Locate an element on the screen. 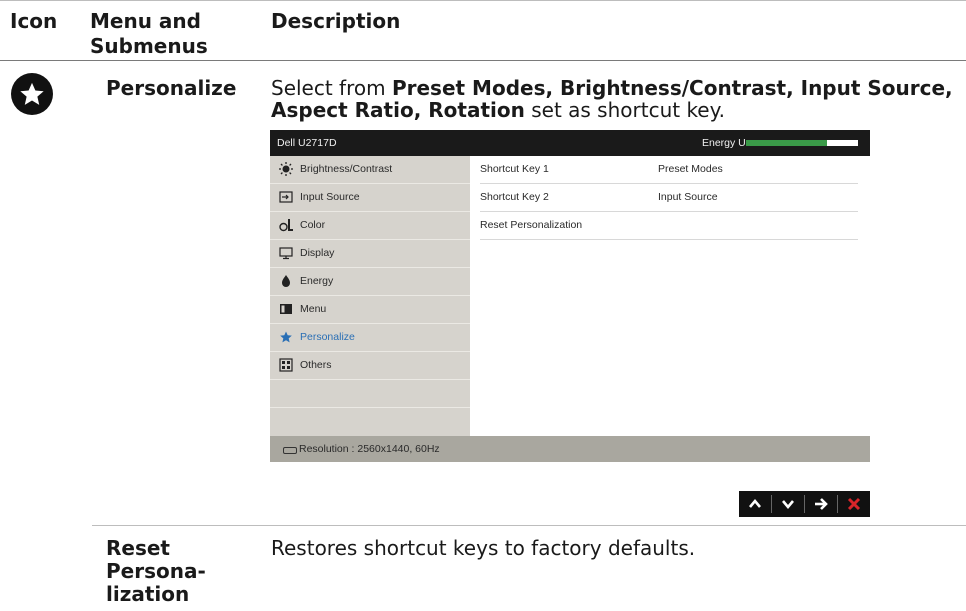  right-arrow-icon is located at coordinates (821, 504).